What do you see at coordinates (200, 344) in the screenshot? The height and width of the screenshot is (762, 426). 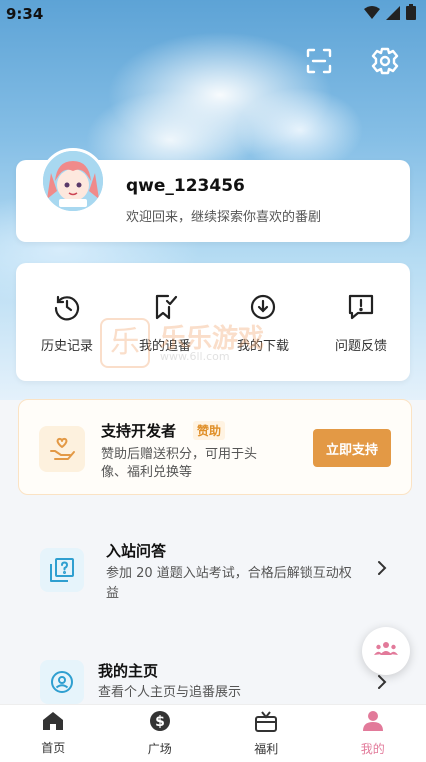 I see `watermark-logo: 乐 乐乐游戏 www.6ll.com` at bounding box center [200, 344].